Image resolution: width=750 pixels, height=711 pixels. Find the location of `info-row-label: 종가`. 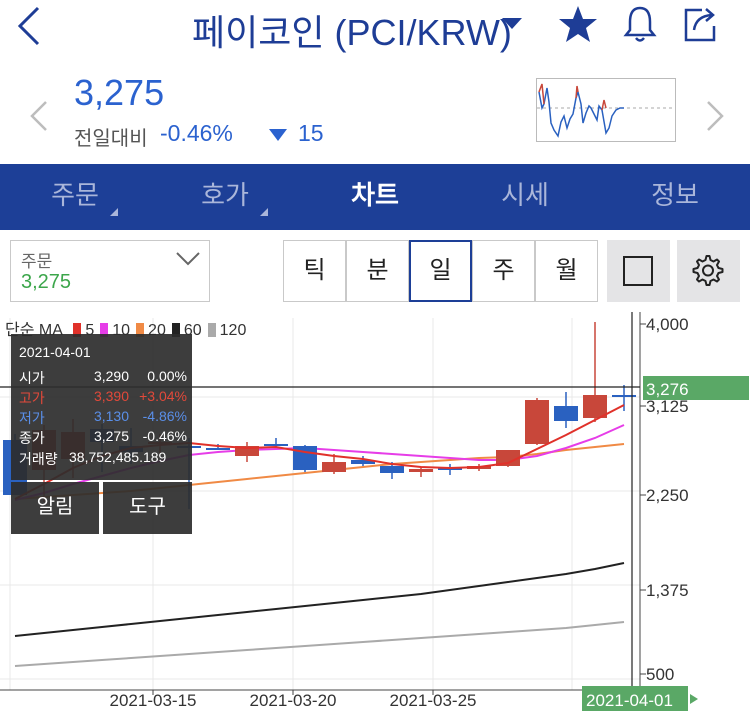

info-row-label: 종가 is located at coordinates (32, 438).